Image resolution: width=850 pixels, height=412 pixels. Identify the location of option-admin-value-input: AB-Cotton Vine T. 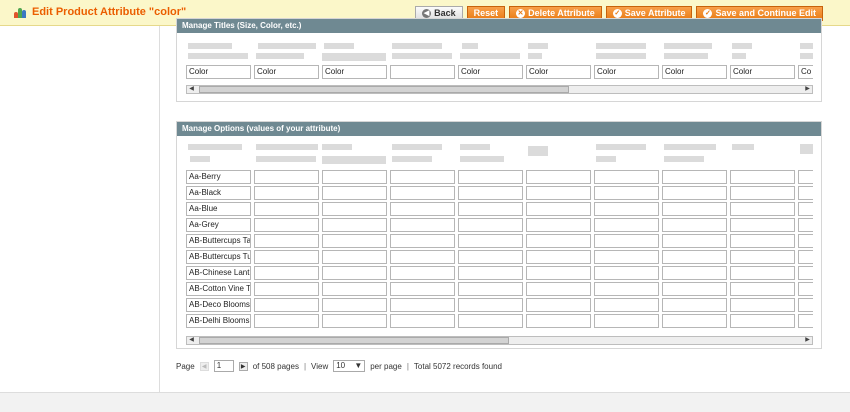
(218, 289).